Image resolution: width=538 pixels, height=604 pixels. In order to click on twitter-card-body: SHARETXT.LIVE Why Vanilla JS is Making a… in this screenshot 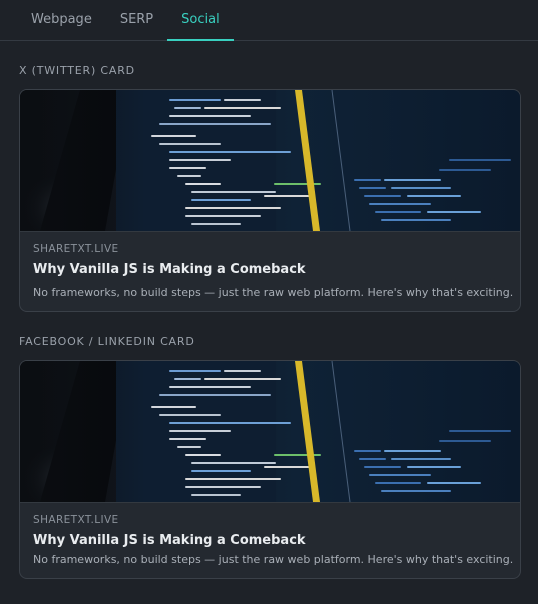, I will do `click(270, 271)`.